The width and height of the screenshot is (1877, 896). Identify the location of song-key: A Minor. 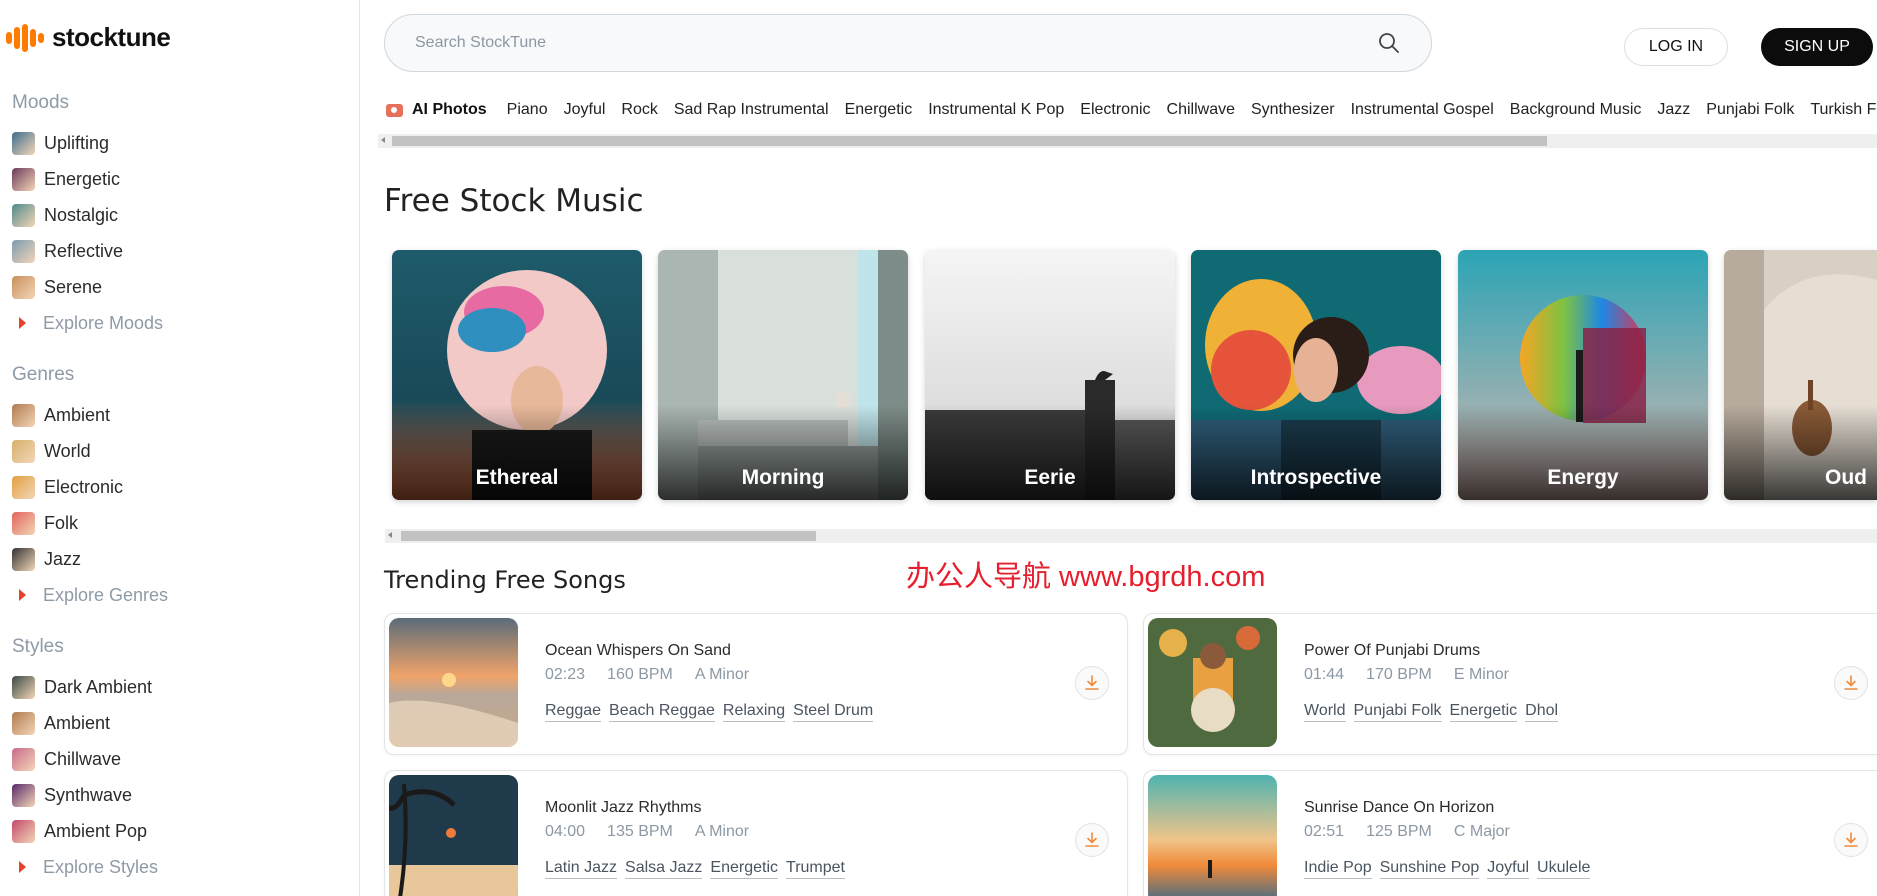
(722, 831).